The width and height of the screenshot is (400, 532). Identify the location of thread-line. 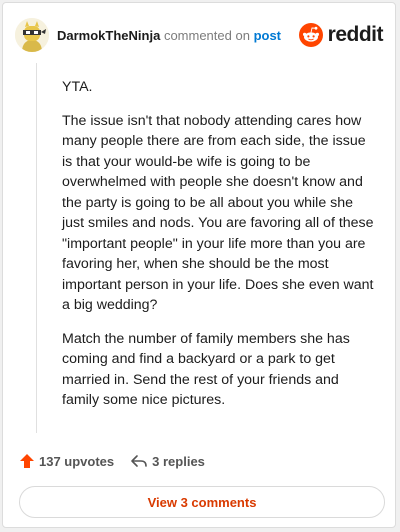
(36, 248).